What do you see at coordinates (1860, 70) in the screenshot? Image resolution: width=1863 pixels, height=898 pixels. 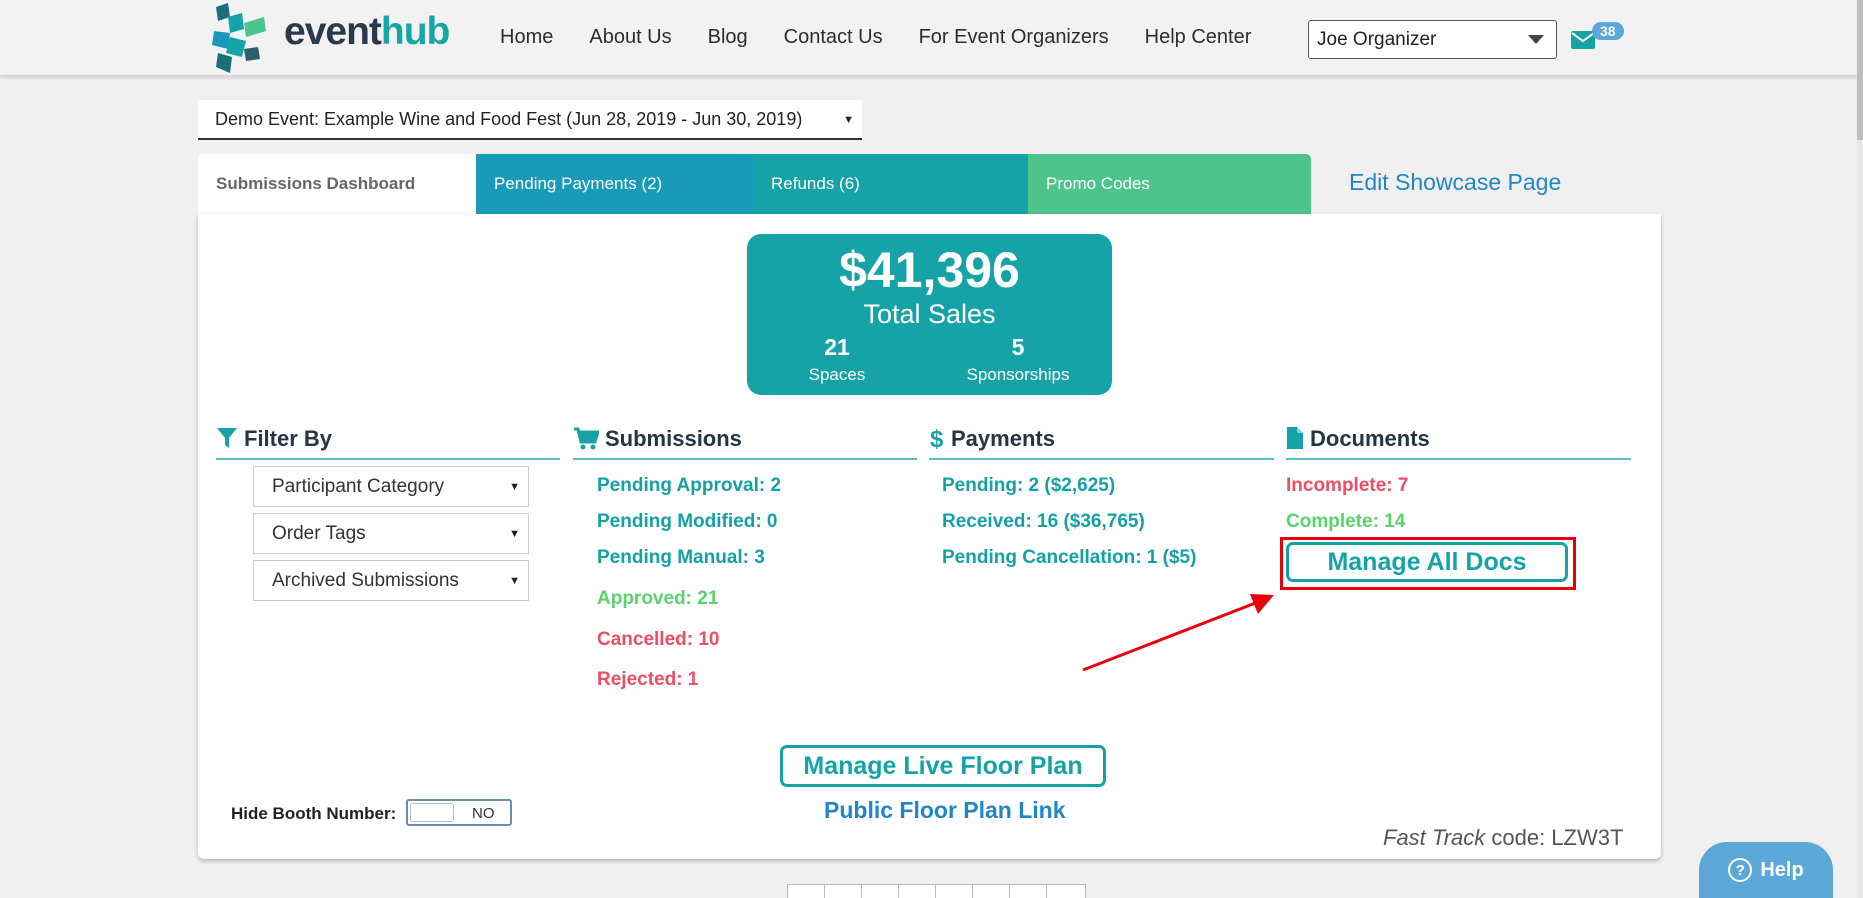 I see `scrollbar-thumb` at bounding box center [1860, 70].